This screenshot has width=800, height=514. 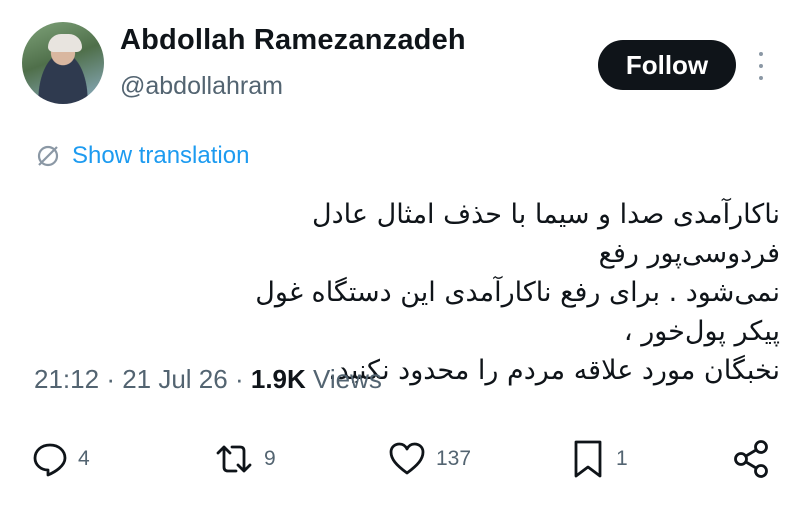 I want to click on author-name: Abdollah Ramezanzadeh, so click(x=293, y=40).